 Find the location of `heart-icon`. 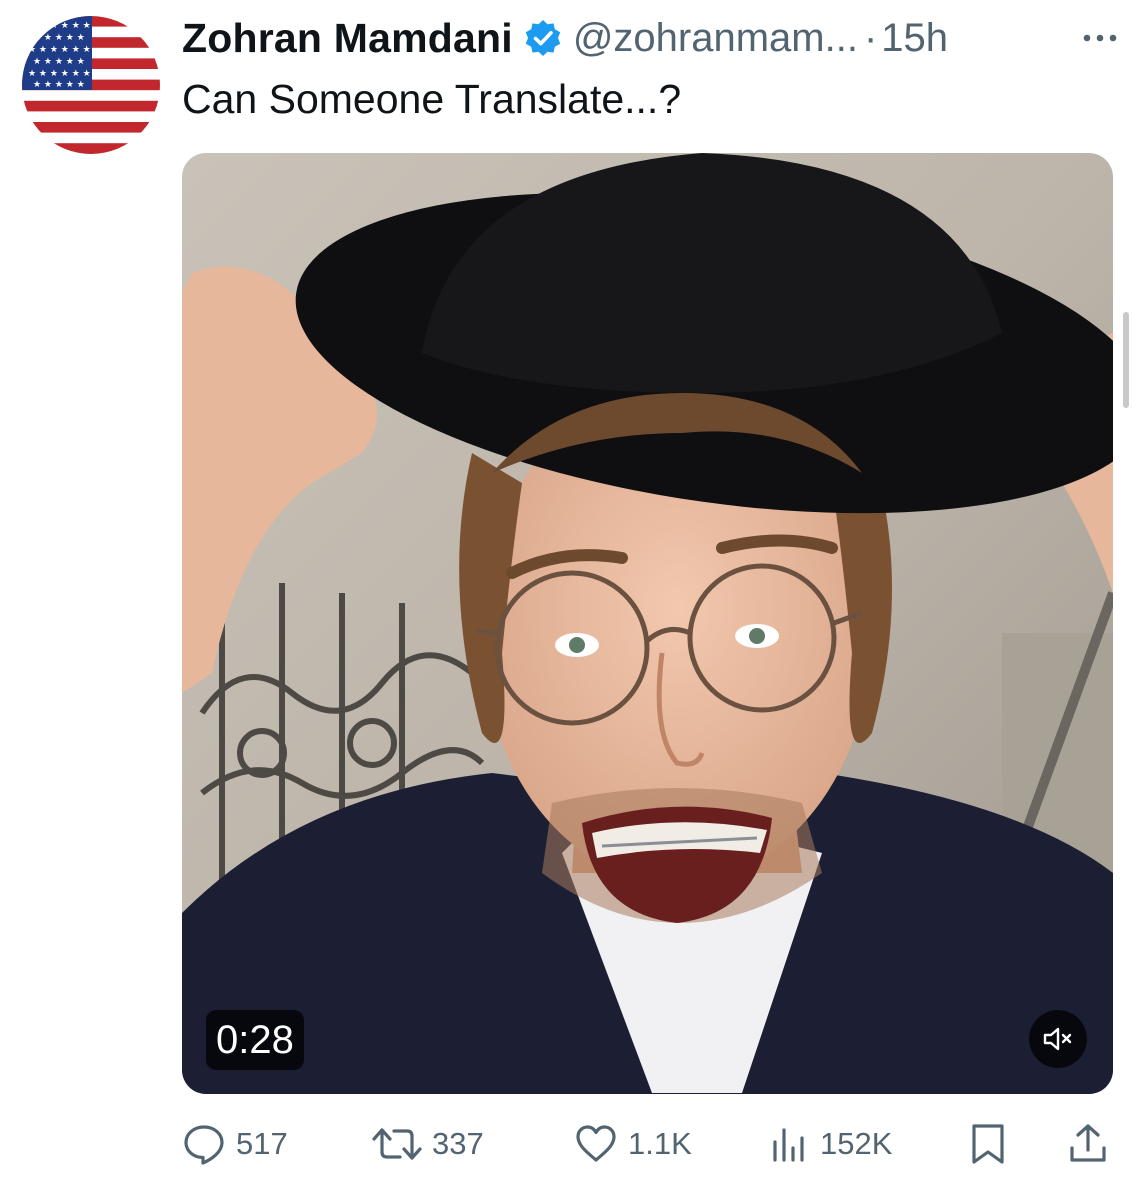

heart-icon is located at coordinates (596, 1143).